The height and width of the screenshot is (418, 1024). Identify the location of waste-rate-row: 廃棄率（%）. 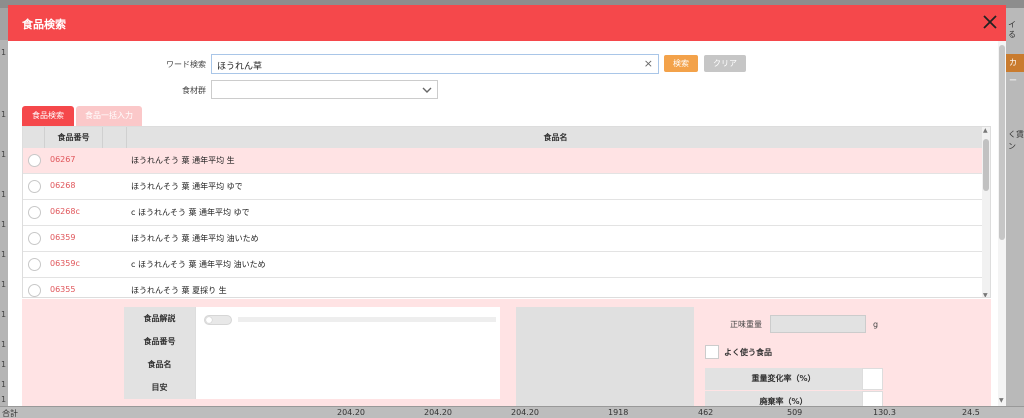
(794, 398).